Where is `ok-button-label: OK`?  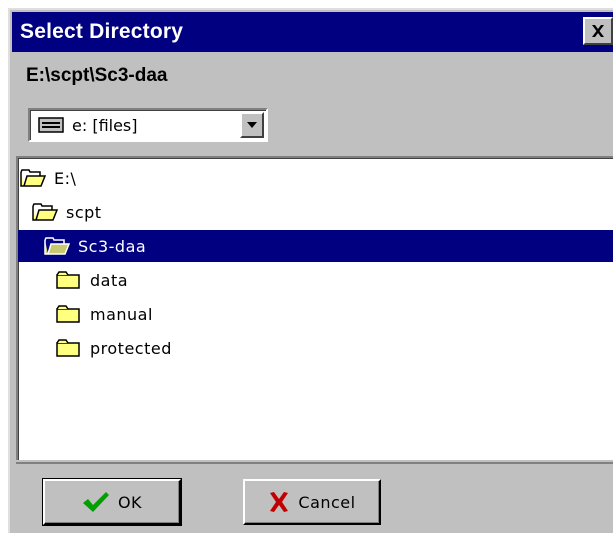 ok-button-label: OK is located at coordinates (130, 502).